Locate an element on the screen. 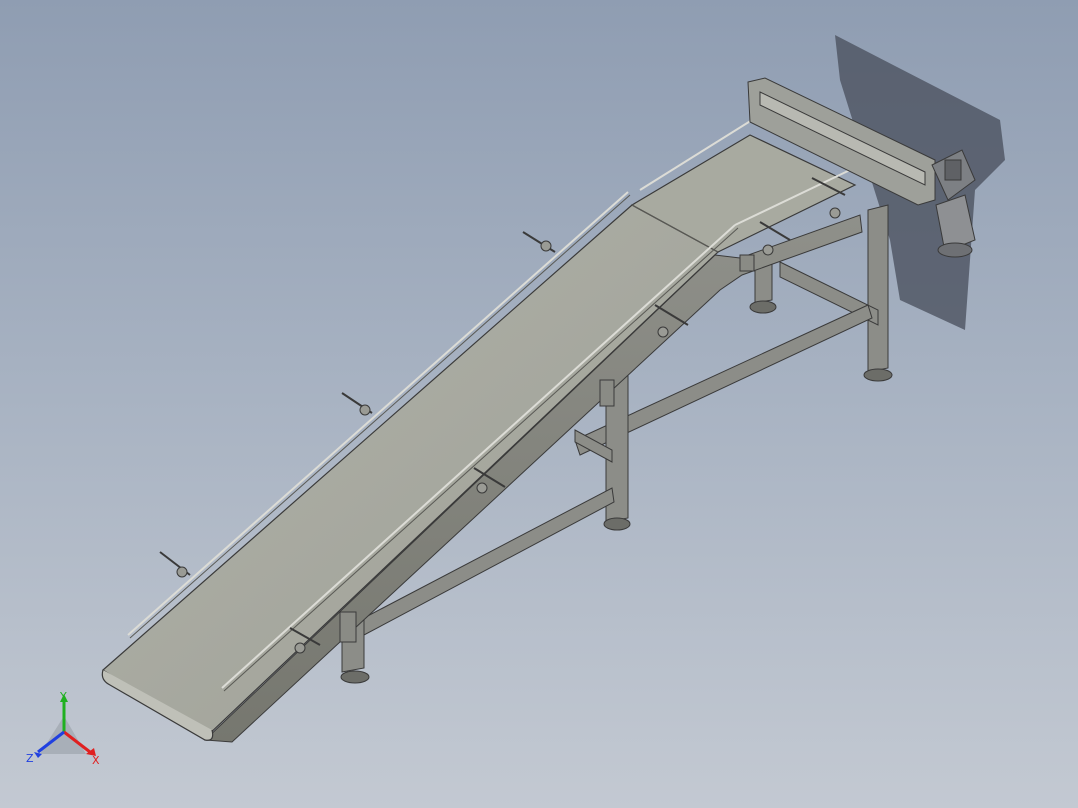 This screenshot has height=808, width=1078. x-axis-label: X is located at coordinates (96, 760).